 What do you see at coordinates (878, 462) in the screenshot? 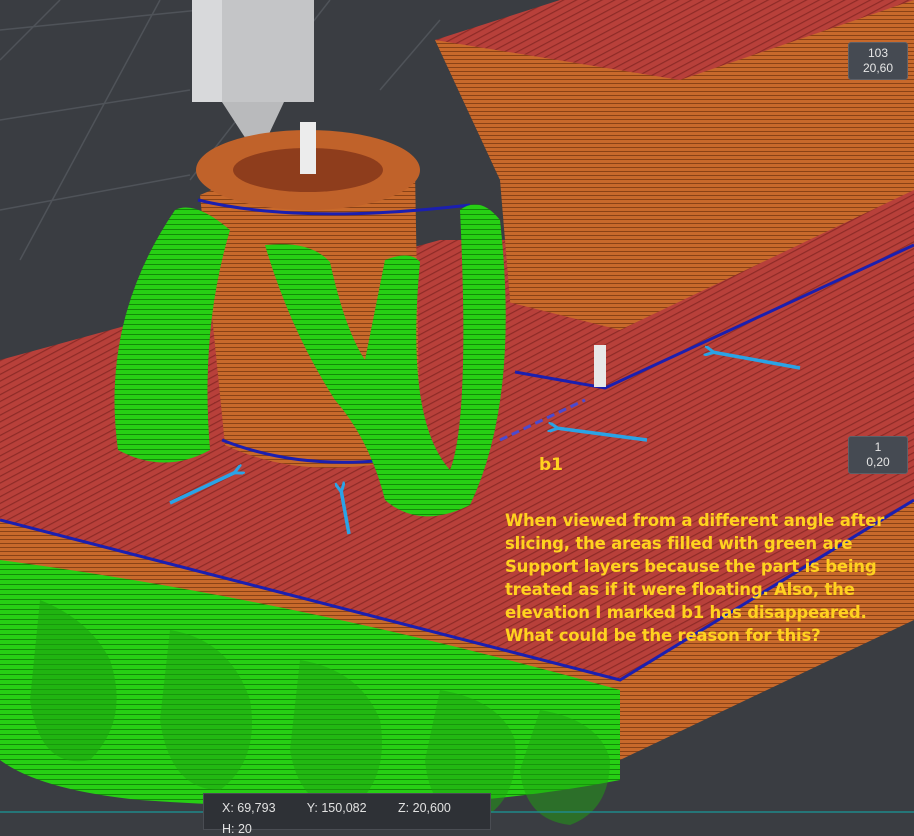
I see `layer-height: 0,20` at bounding box center [878, 462].